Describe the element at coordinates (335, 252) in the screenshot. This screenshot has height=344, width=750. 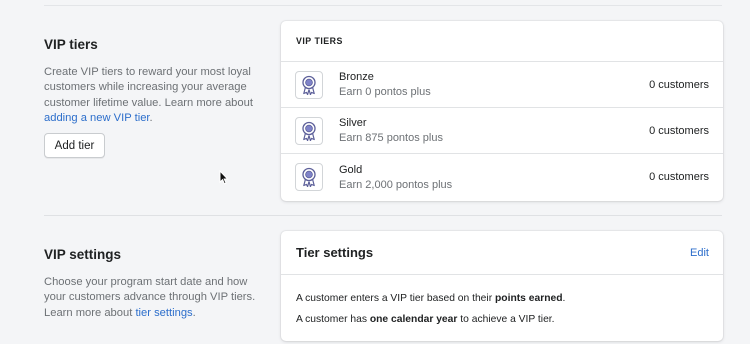
I see `tier-settings-title: Tier settings` at that location.